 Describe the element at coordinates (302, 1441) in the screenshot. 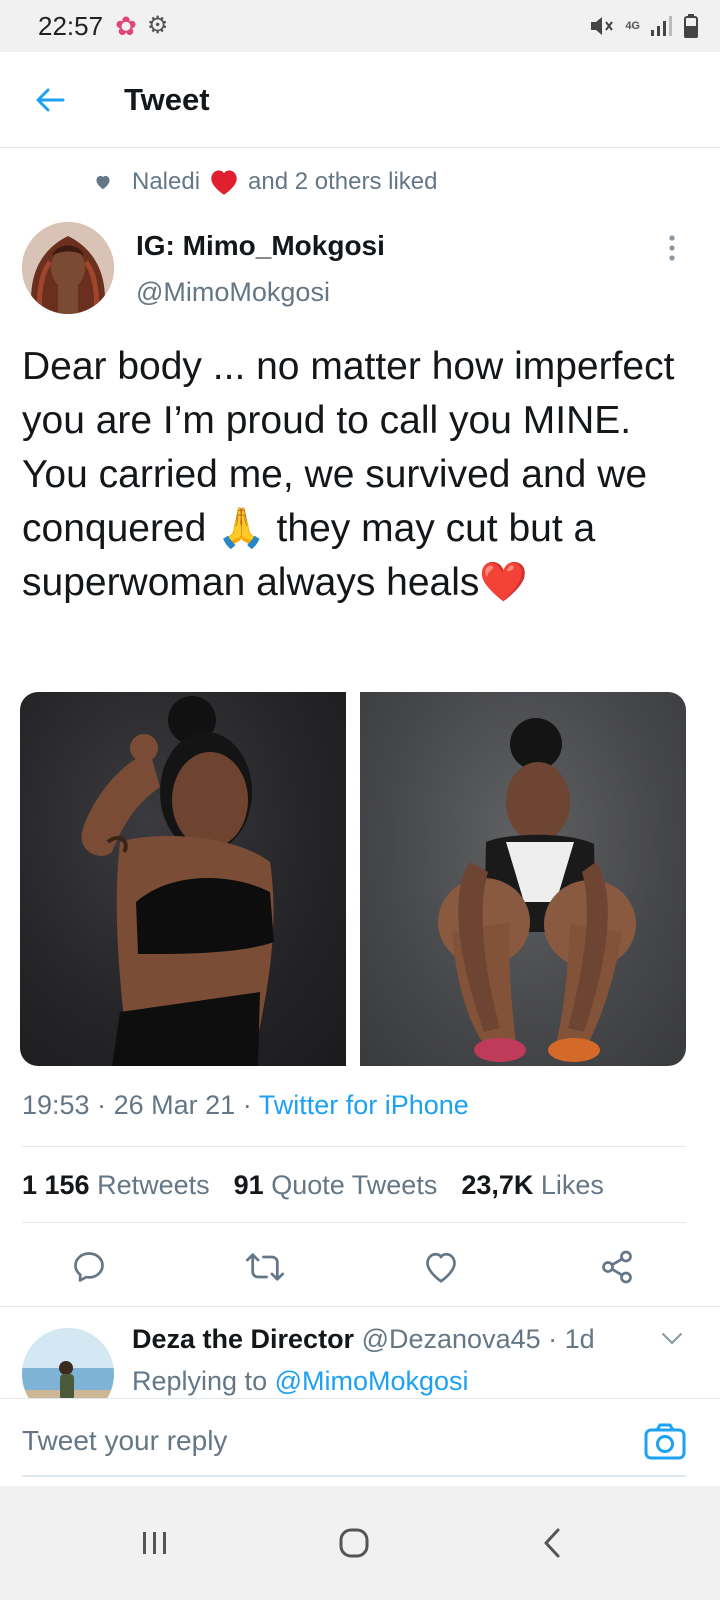

I see `reply-input` at that location.